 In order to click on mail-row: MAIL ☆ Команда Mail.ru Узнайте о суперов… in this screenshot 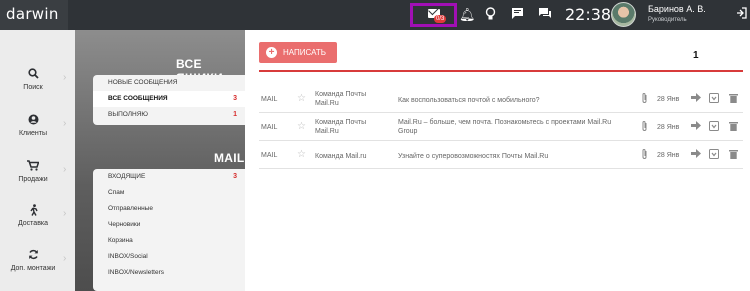, I will do `click(501, 155)`.